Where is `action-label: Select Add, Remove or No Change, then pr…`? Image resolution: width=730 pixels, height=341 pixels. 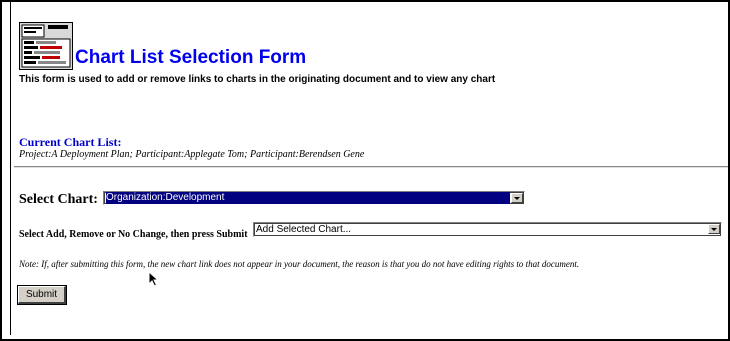
action-label: Select Add, Remove or No Change, then pr… is located at coordinates (133, 234).